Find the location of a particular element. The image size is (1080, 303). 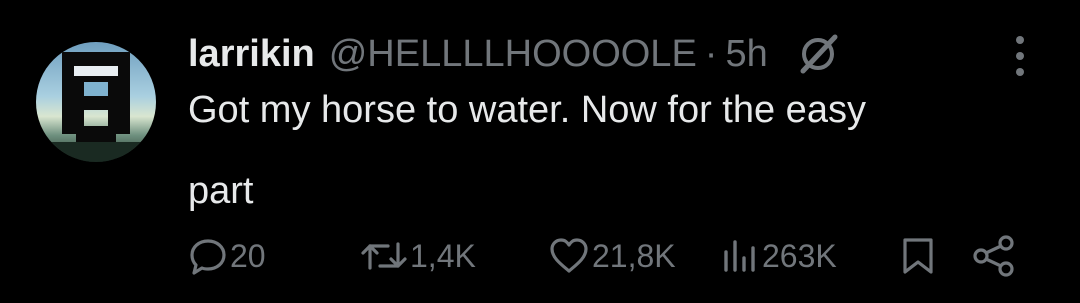

bookmark-icon is located at coordinates (918, 256).